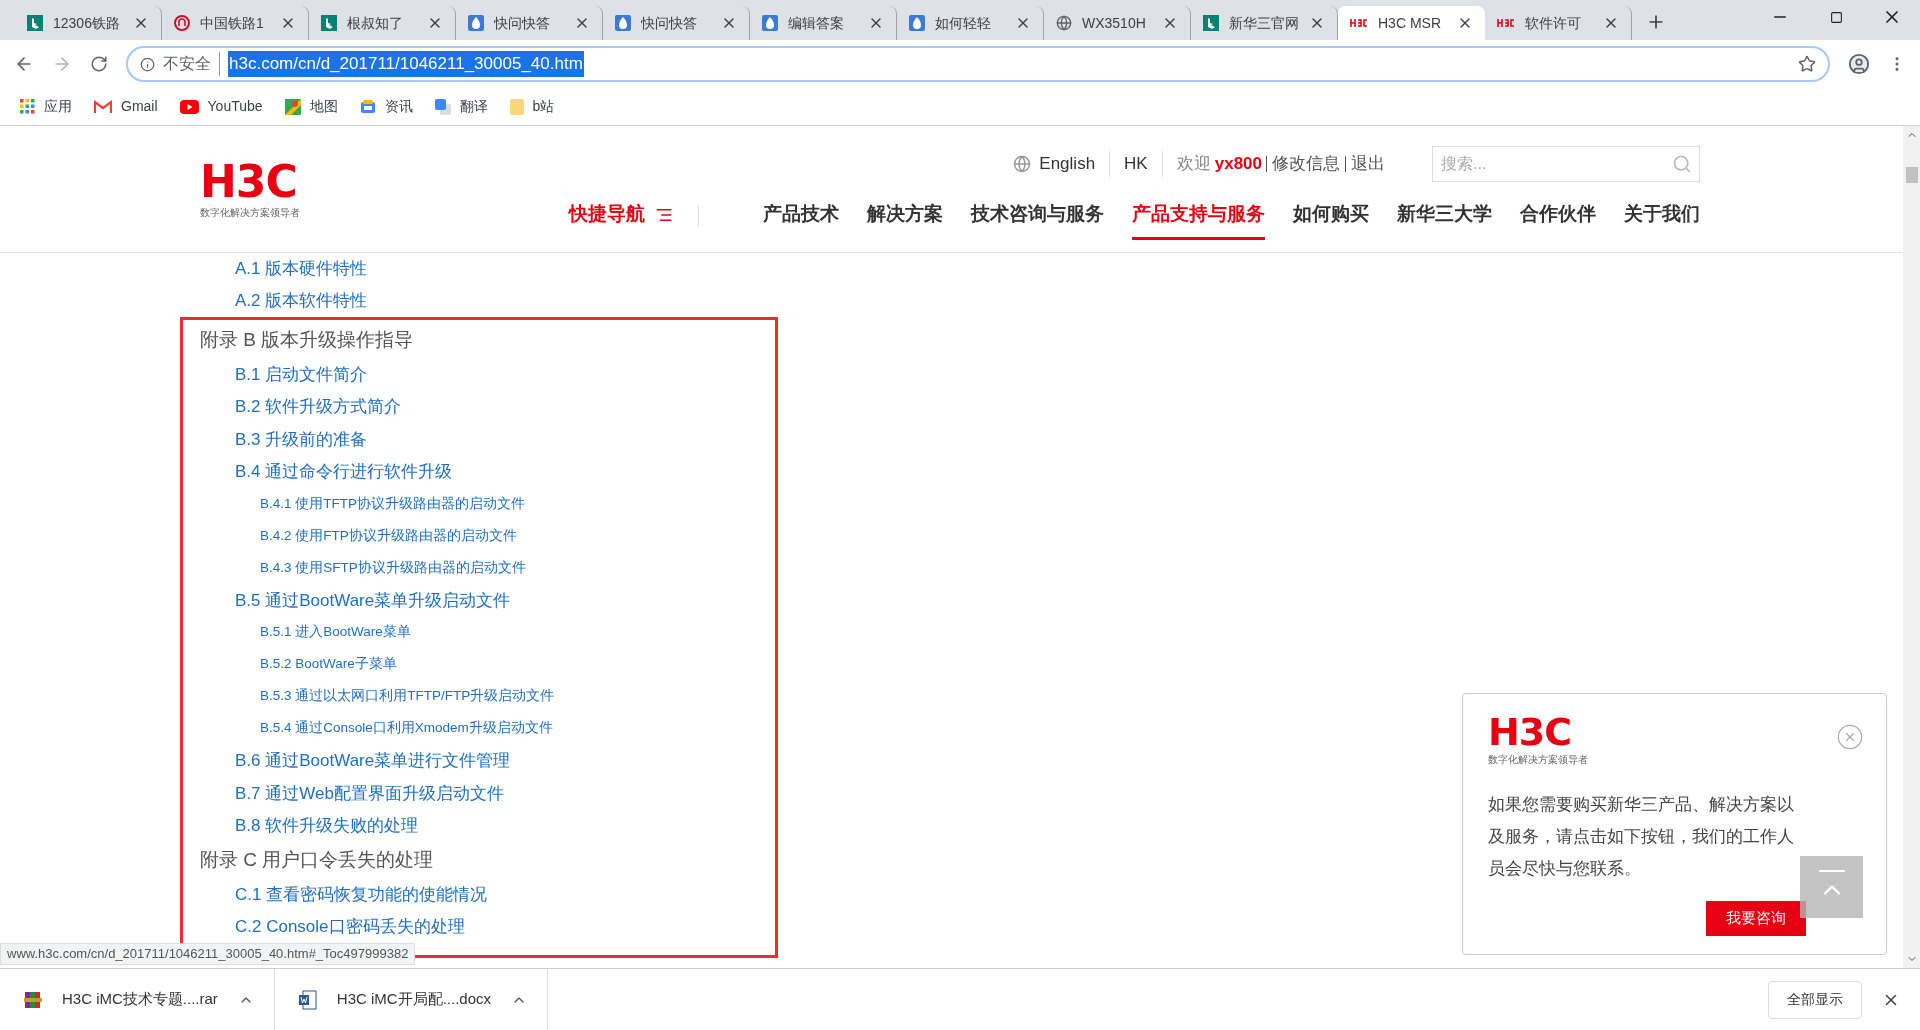  I want to click on globe-icon, so click(1064, 23).